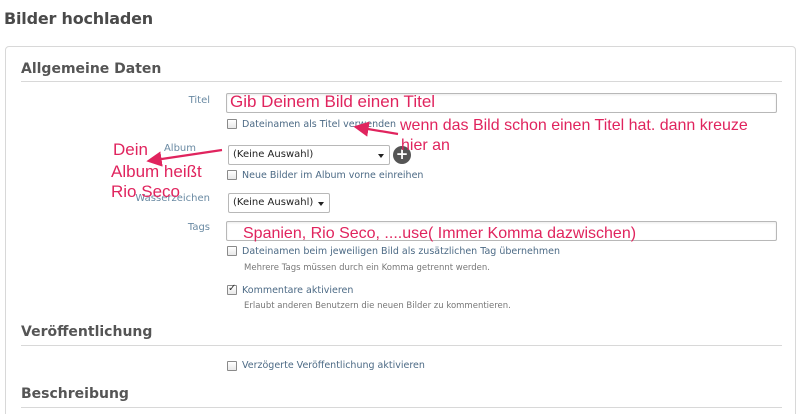  I want to click on arrow-to-filename-checkbox, so click(376, 129).